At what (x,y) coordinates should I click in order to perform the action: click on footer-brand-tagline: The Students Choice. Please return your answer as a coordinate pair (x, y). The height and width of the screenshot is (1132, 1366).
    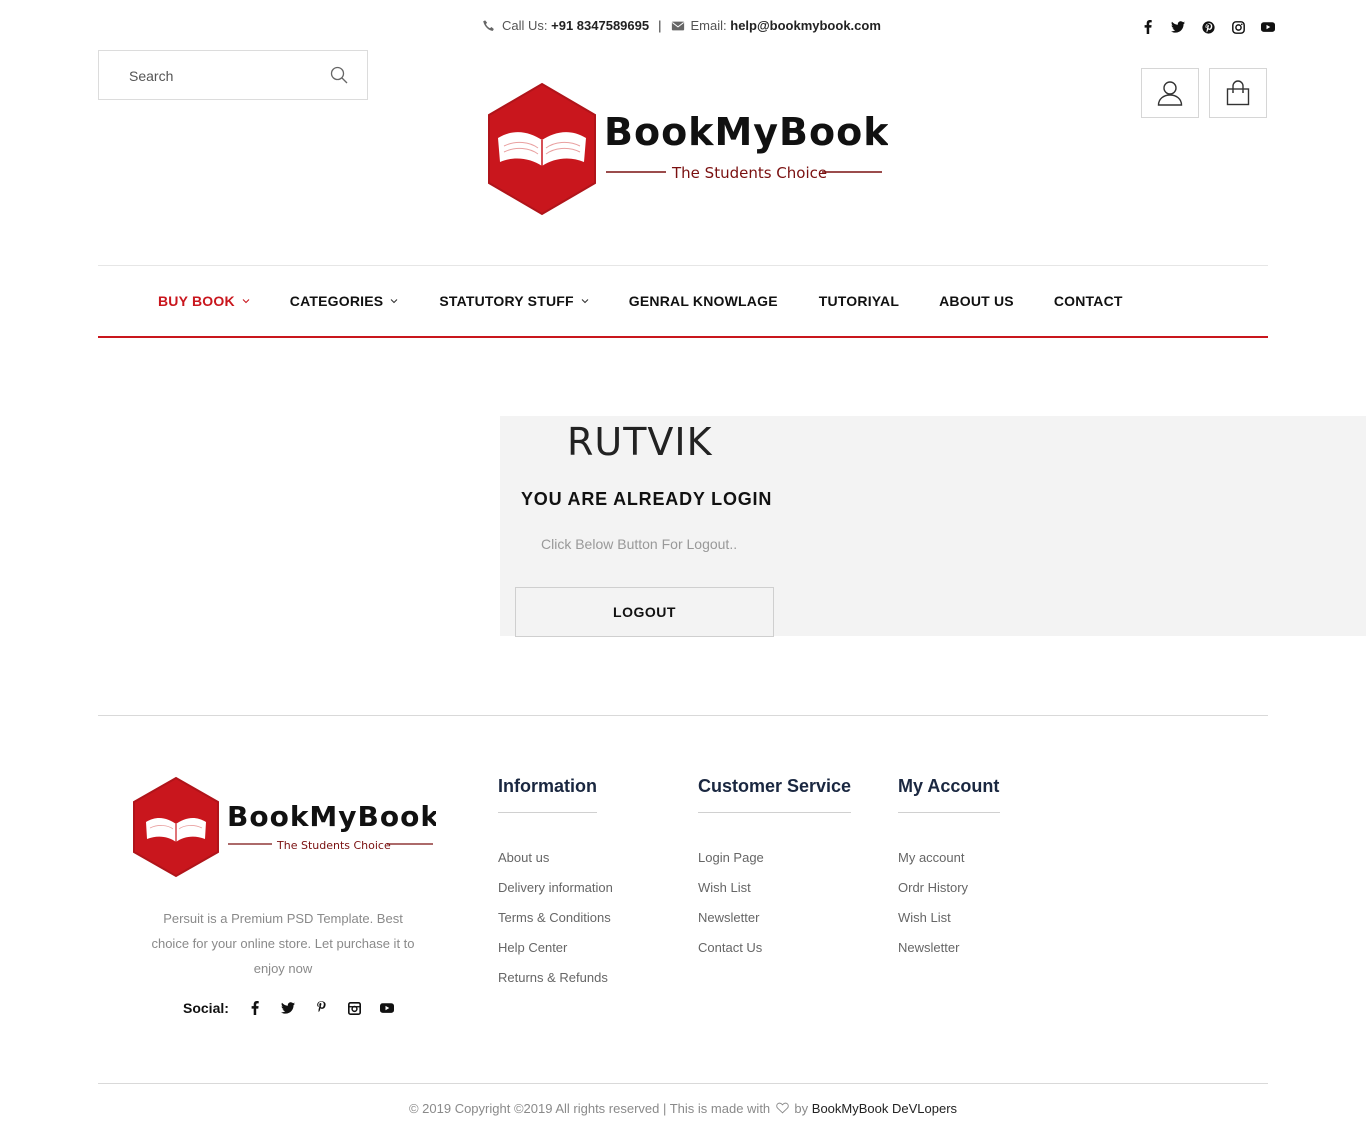
    Looking at the image, I should click on (333, 845).